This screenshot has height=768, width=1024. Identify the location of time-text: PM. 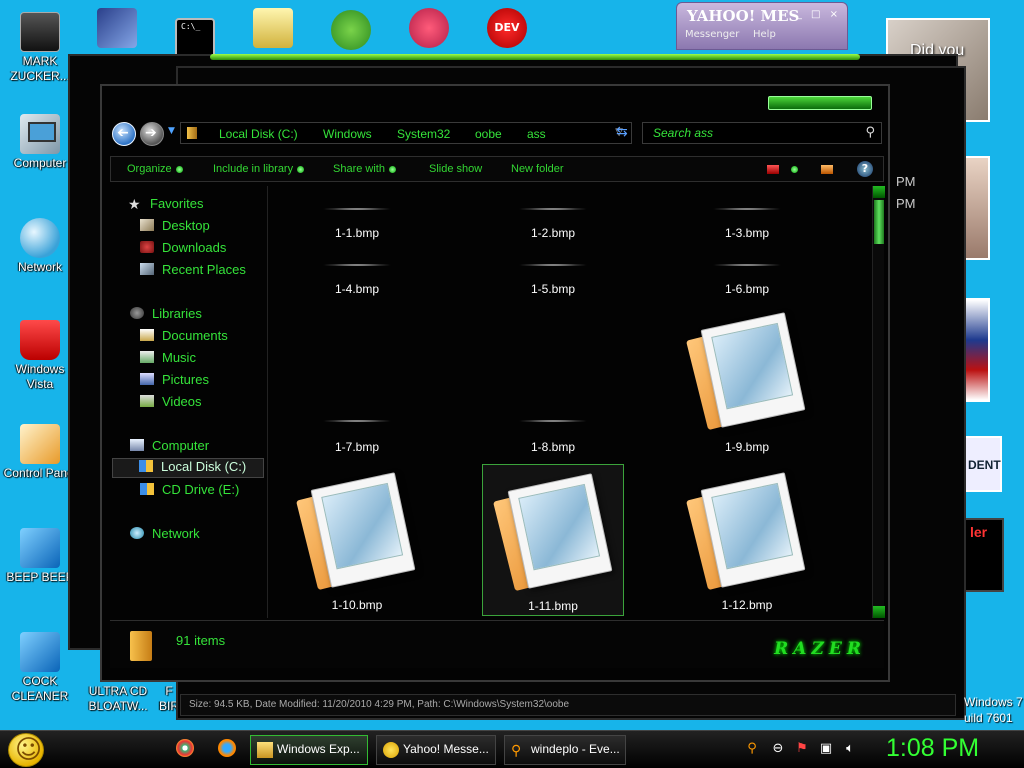
(906, 203).